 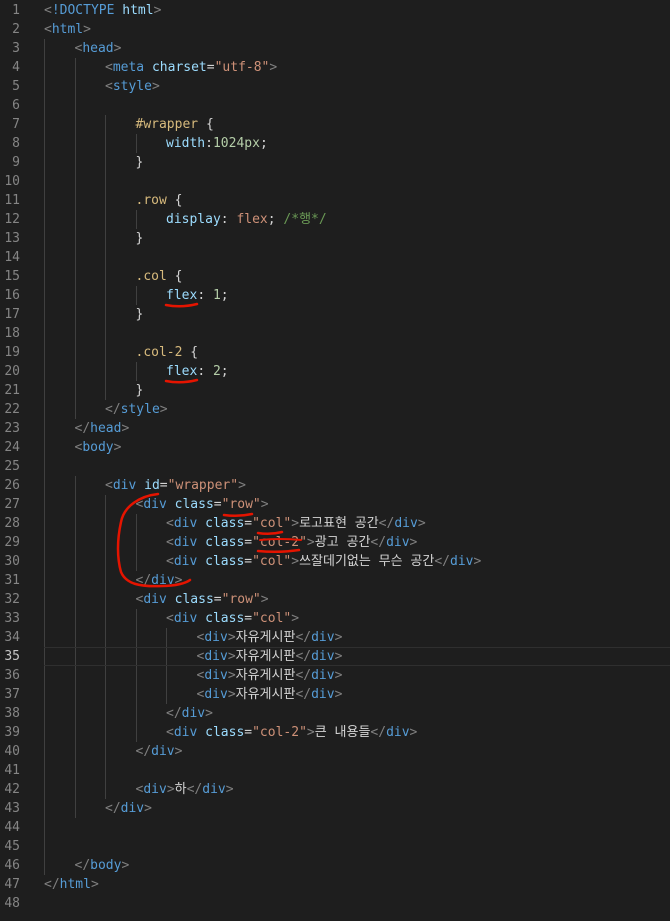 I want to click on token-text: 자유게시판, so click(x=265, y=656).